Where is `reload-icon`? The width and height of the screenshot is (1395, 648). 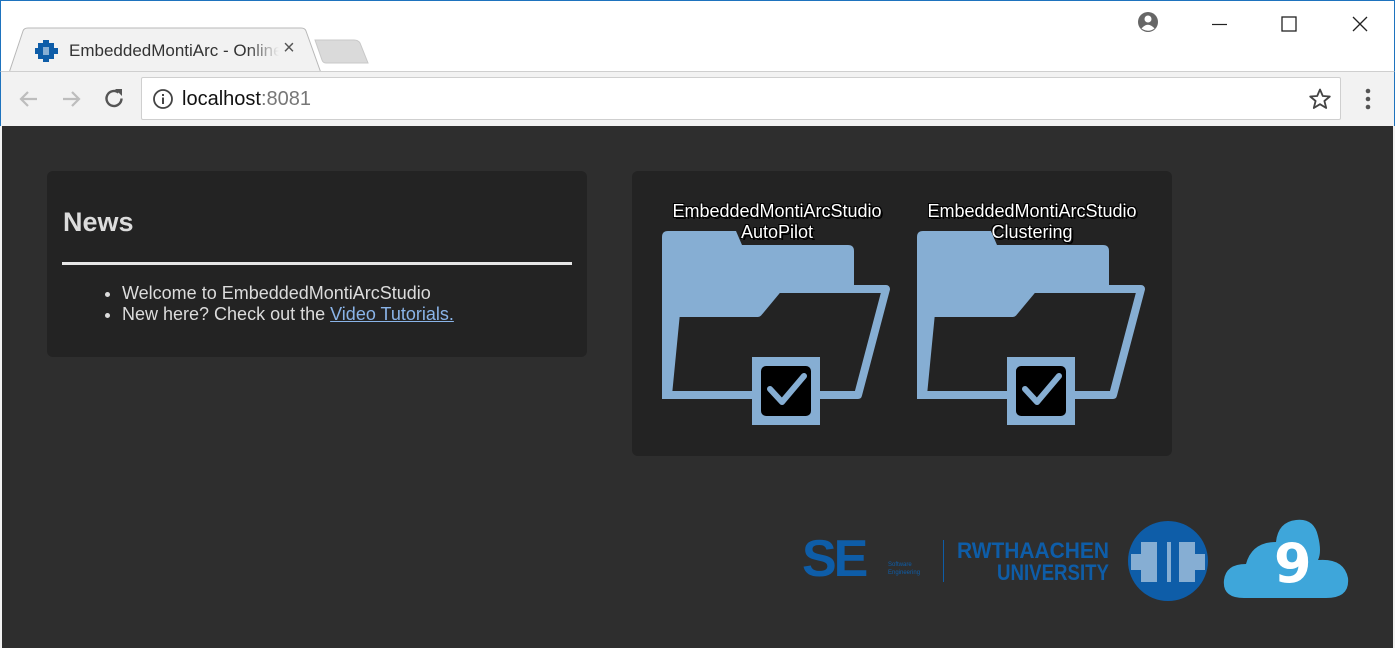
reload-icon is located at coordinates (114, 99).